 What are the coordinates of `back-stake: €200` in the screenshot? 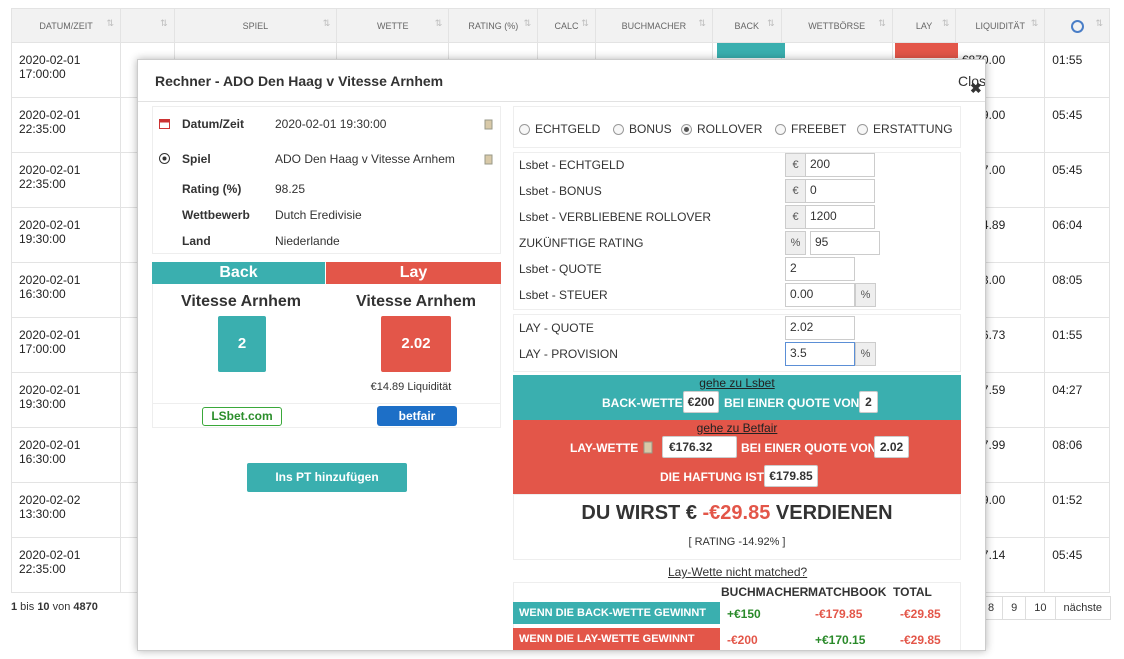 It's located at (701, 402).